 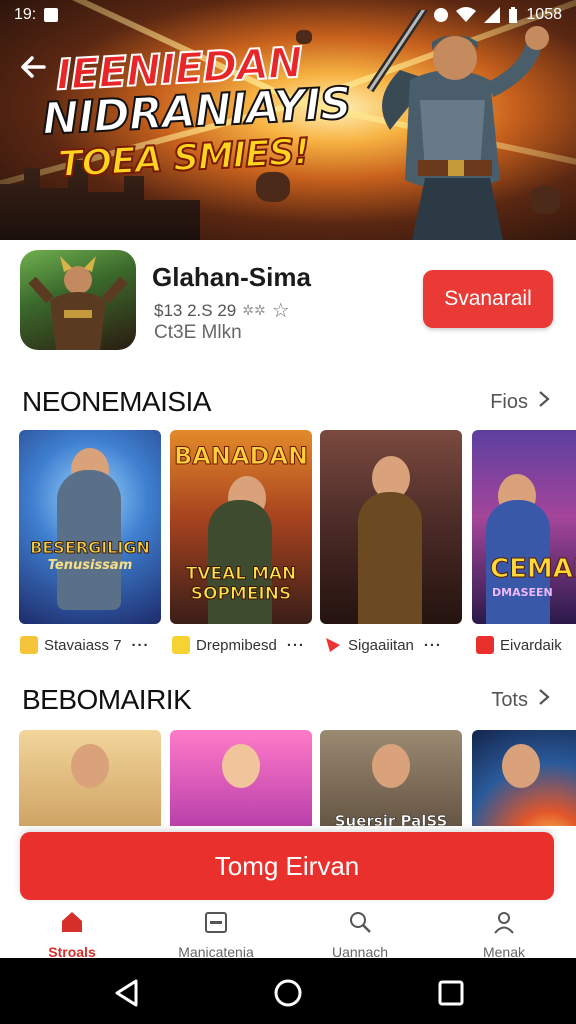 I want to click on app-meta: $13 2.S 29 ✲✲ ☆, so click(x=222, y=310).